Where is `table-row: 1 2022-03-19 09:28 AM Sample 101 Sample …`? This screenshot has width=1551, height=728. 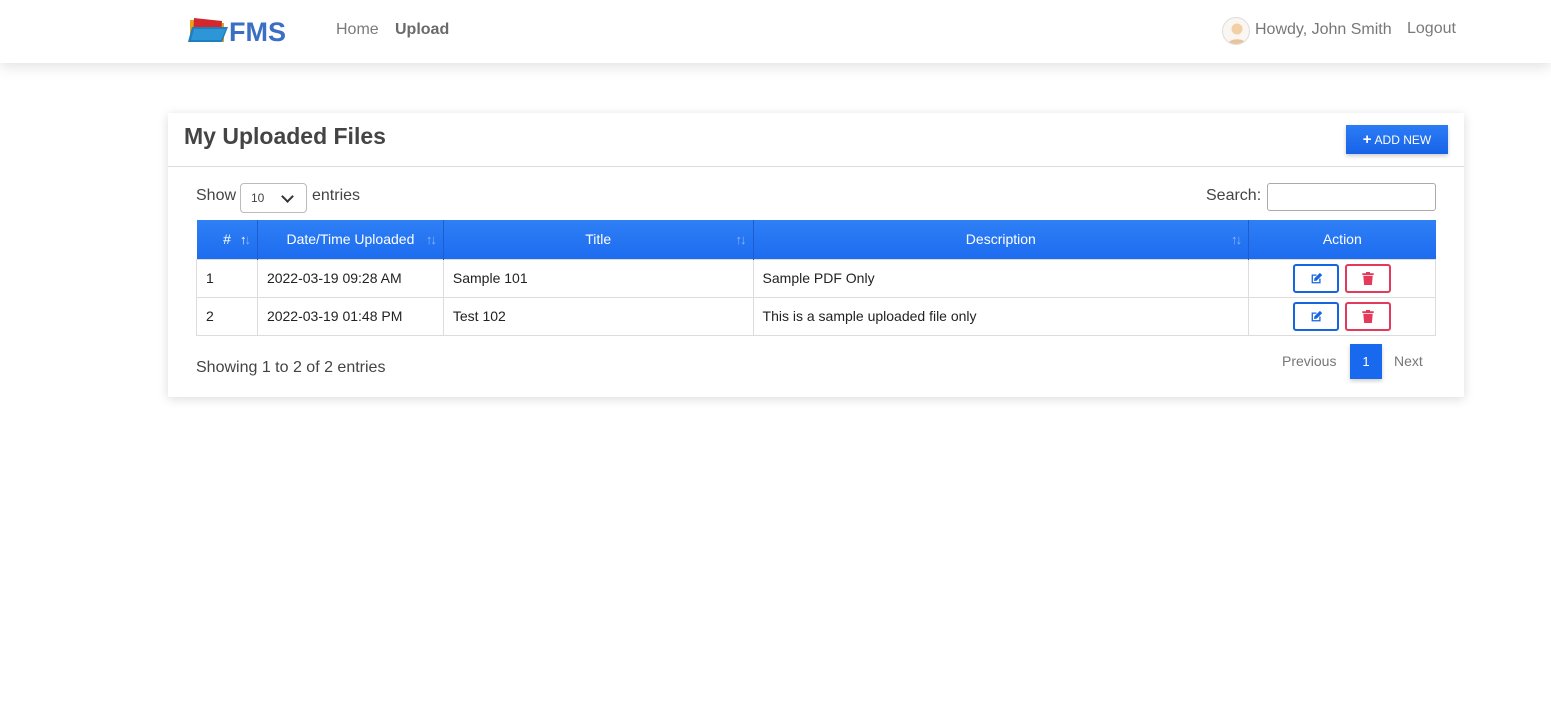
table-row: 1 2022-03-19 09:28 AM Sample 101 Sample … is located at coordinates (816, 278).